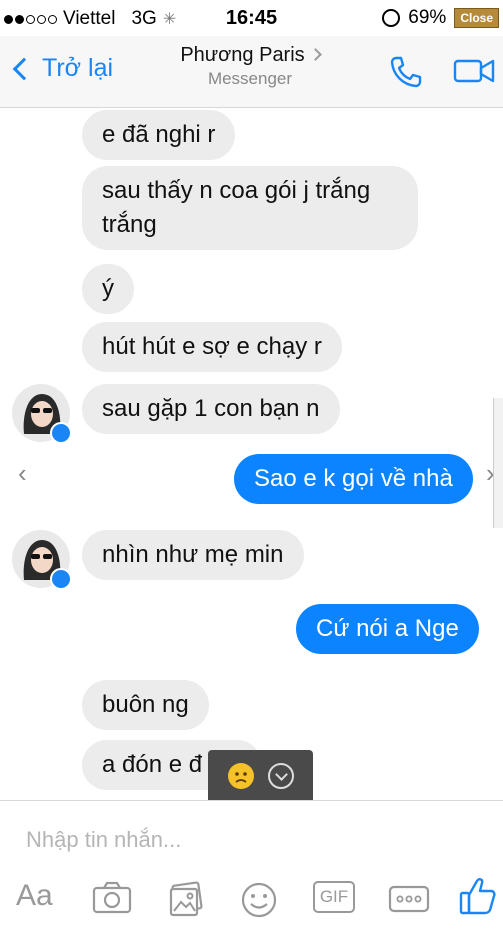 The image size is (503, 932). Describe the element at coordinates (251, 18) in the screenshot. I see `status-bar: Viettel 3G ✳ 16:45 69% Close` at that location.